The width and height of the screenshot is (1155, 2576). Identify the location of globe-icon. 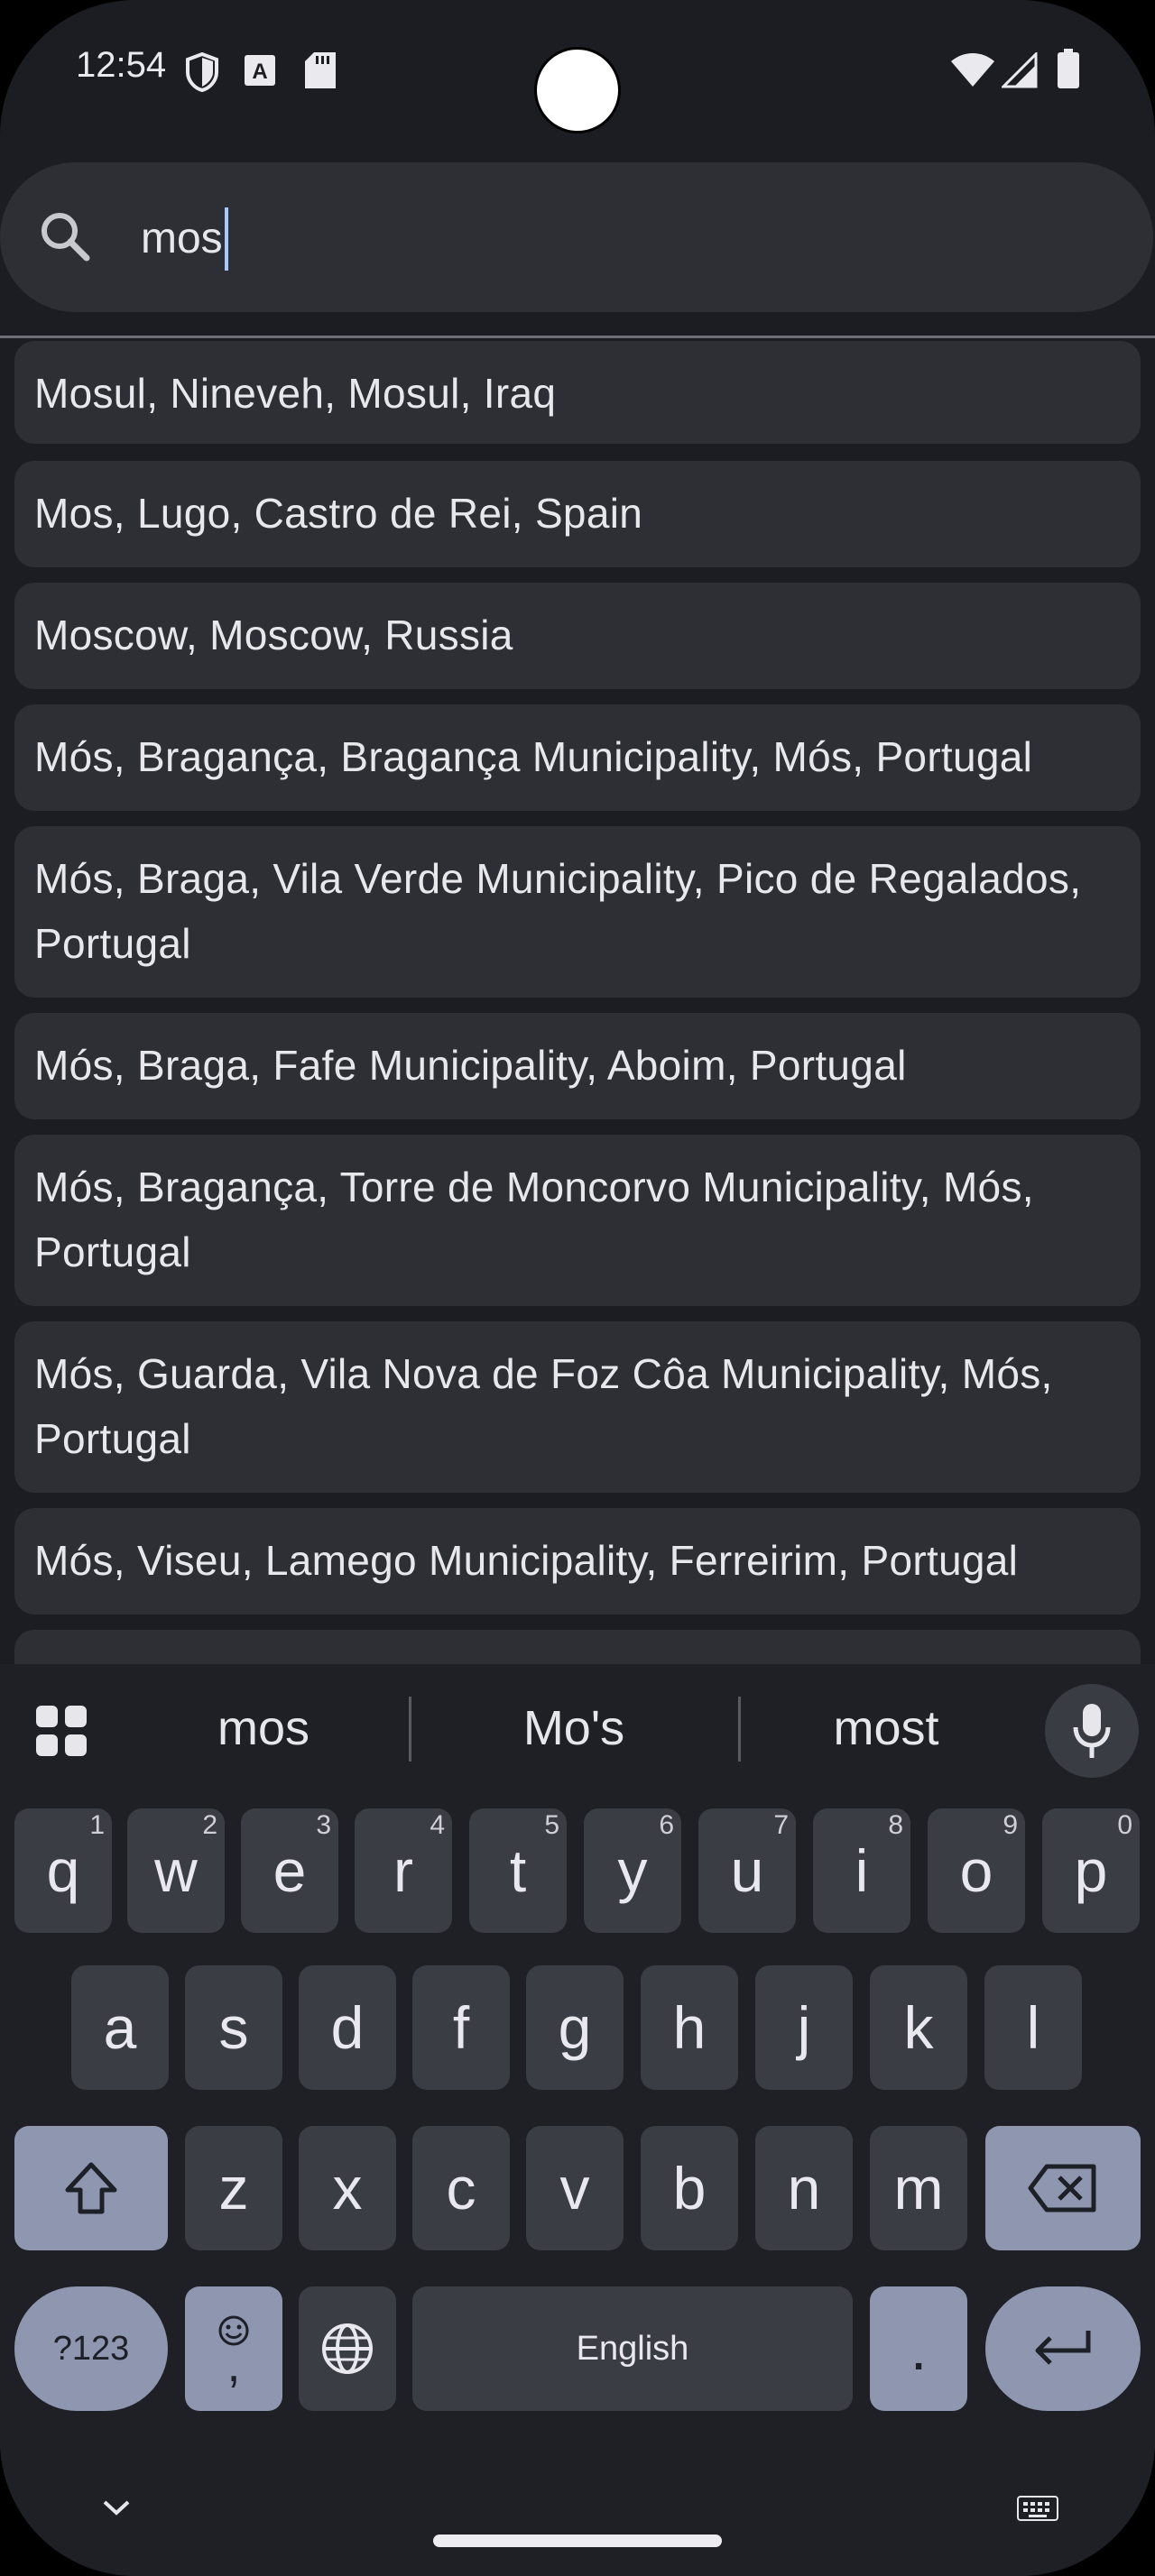
(347, 2348).